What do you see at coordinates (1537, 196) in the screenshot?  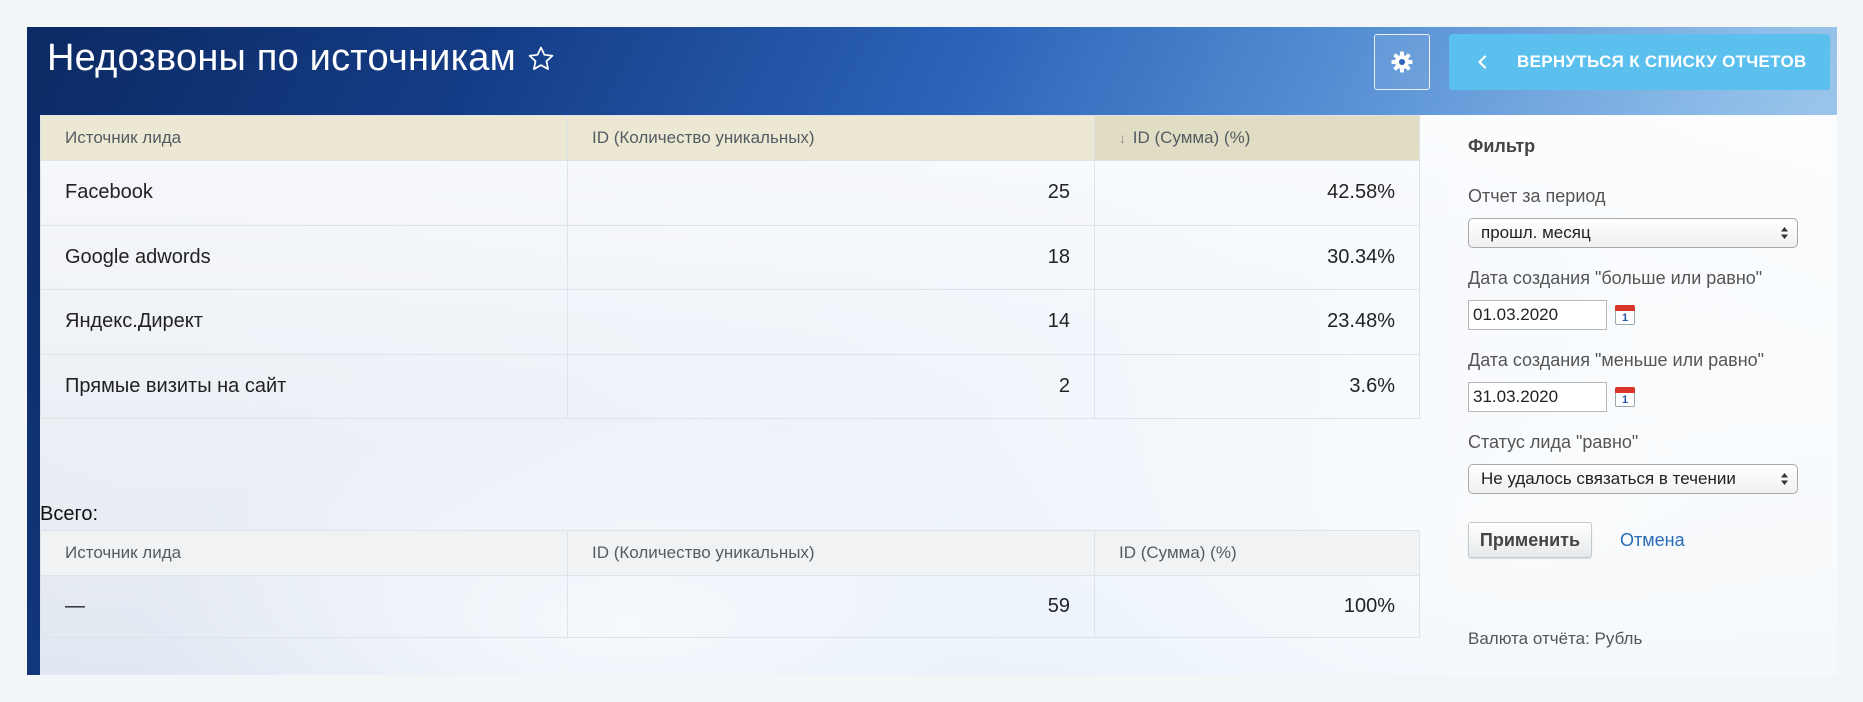 I see `period-label: Отчет за период` at bounding box center [1537, 196].